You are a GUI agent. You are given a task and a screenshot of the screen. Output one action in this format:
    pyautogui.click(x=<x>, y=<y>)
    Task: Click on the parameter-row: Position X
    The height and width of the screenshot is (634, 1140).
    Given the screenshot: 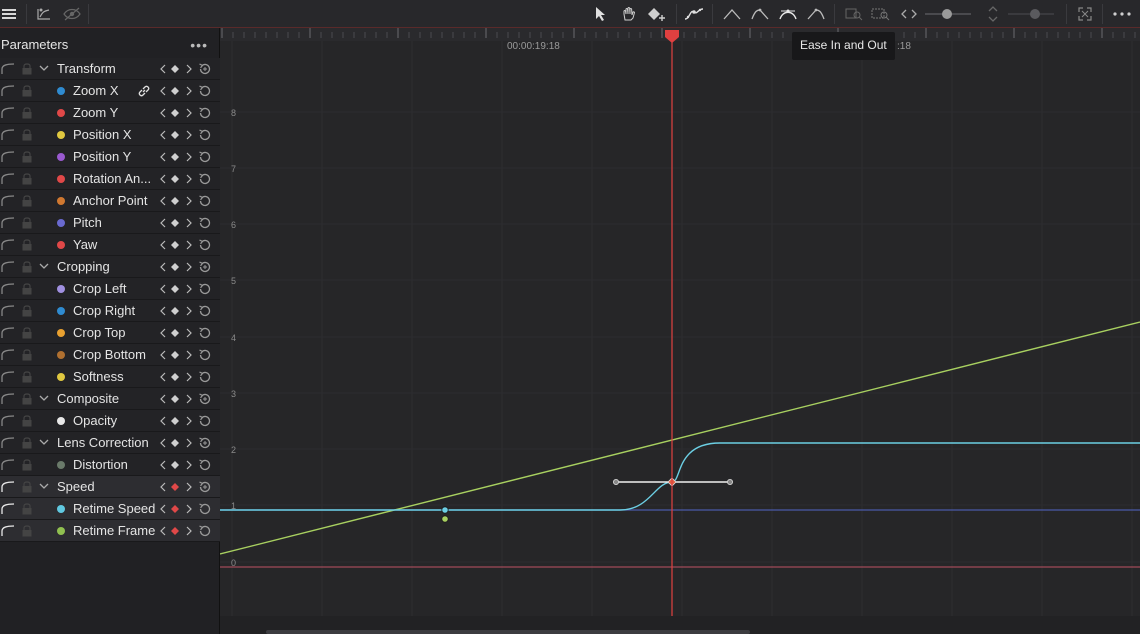 What is the action you would take?
    pyautogui.click(x=110, y=135)
    